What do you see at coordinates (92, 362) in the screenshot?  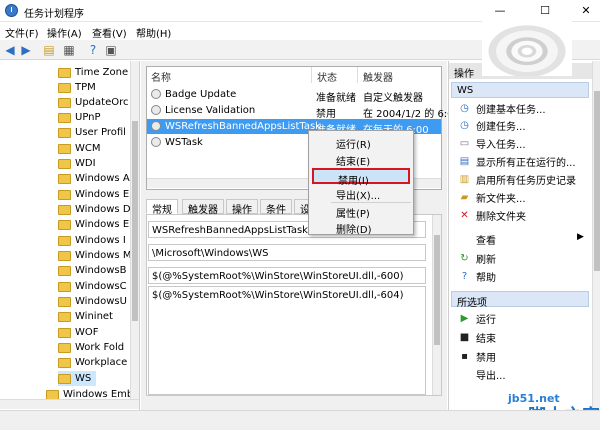 I see `tree-item: Workplace` at bounding box center [92, 362].